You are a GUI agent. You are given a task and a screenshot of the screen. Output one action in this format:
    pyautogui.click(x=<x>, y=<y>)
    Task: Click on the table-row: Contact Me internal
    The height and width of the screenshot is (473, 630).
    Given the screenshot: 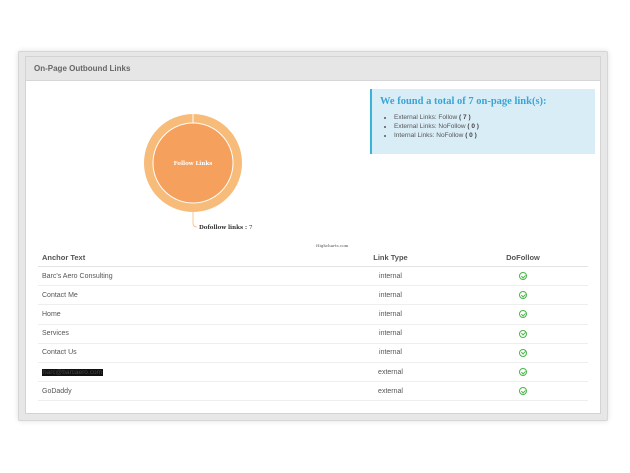 What is the action you would take?
    pyautogui.click(x=313, y=295)
    